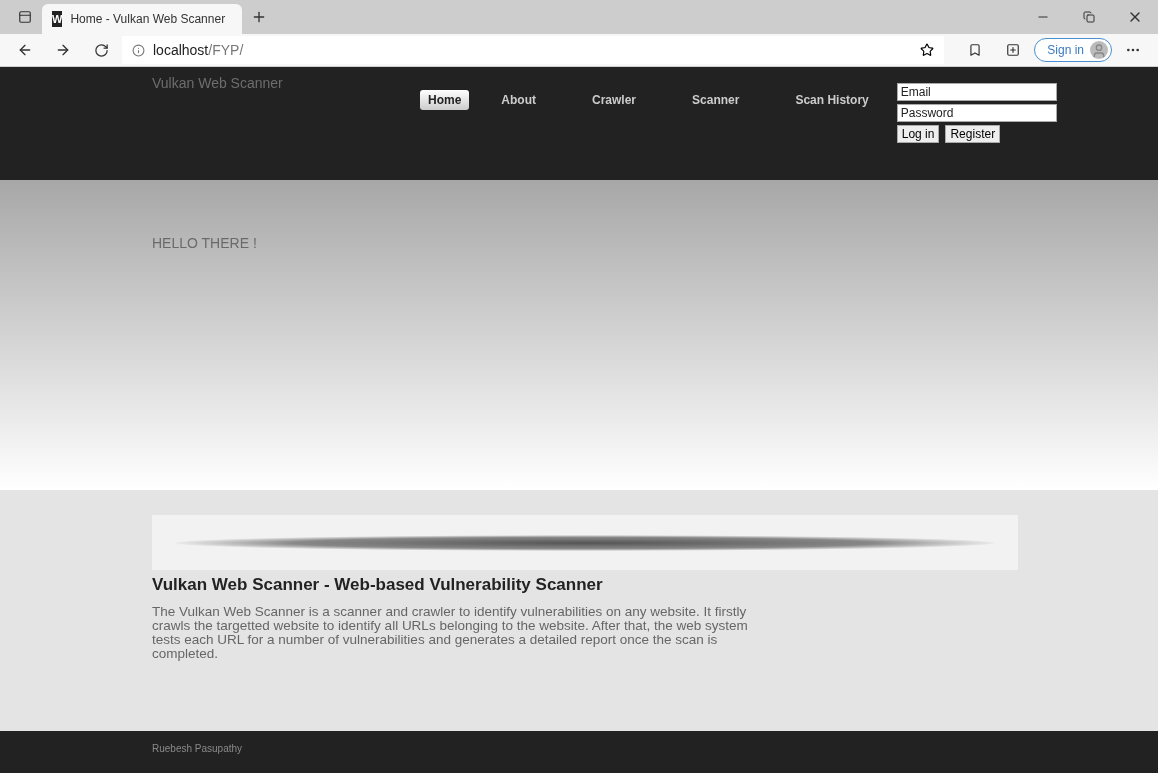 The image size is (1158, 773). I want to click on greeting-text: HELLO THERE !, so click(205, 243).